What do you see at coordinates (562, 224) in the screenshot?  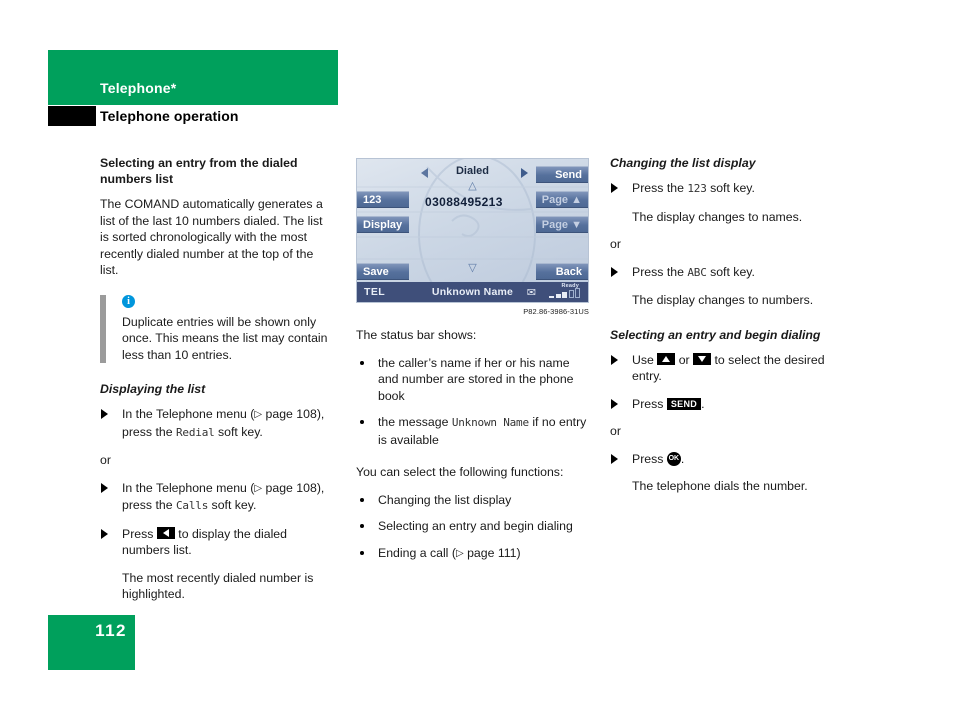 I see `softkey-page-down: Page ▼` at bounding box center [562, 224].